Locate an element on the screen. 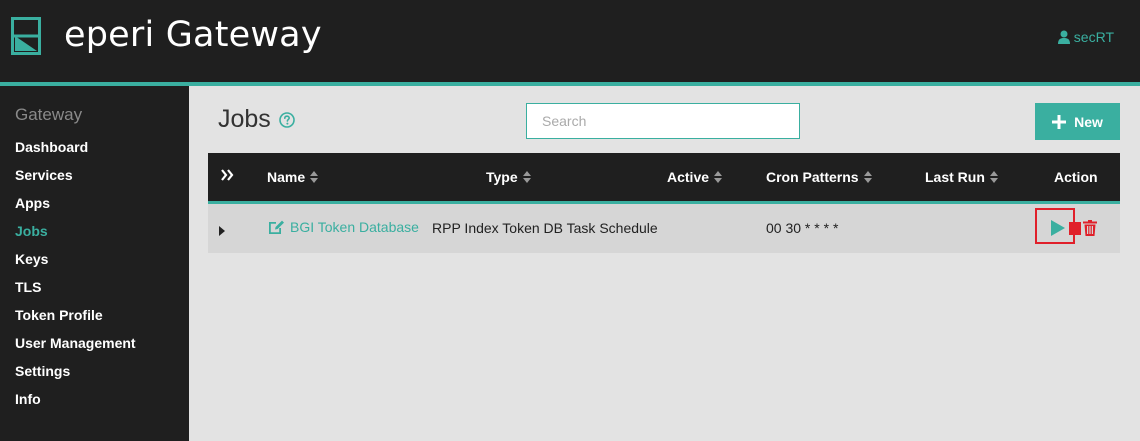  sidebar-item-tls: TLS is located at coordinates (28, 287).